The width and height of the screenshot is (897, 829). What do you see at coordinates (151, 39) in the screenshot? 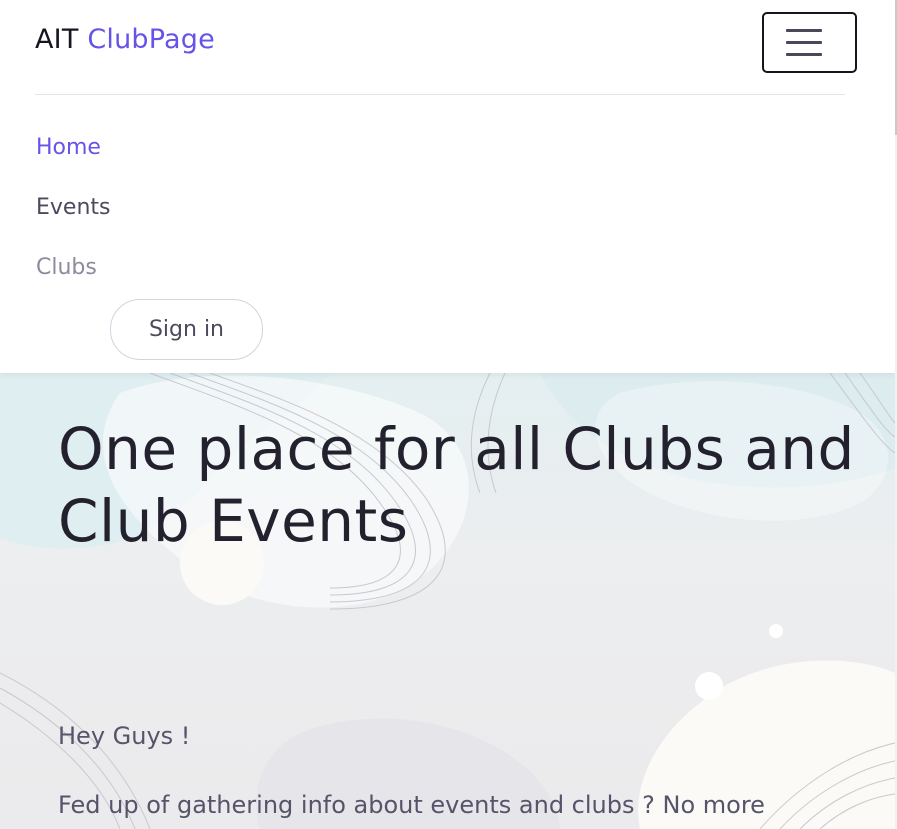
I see `brand-name: ClubPage` at bounding box center [151, 39].